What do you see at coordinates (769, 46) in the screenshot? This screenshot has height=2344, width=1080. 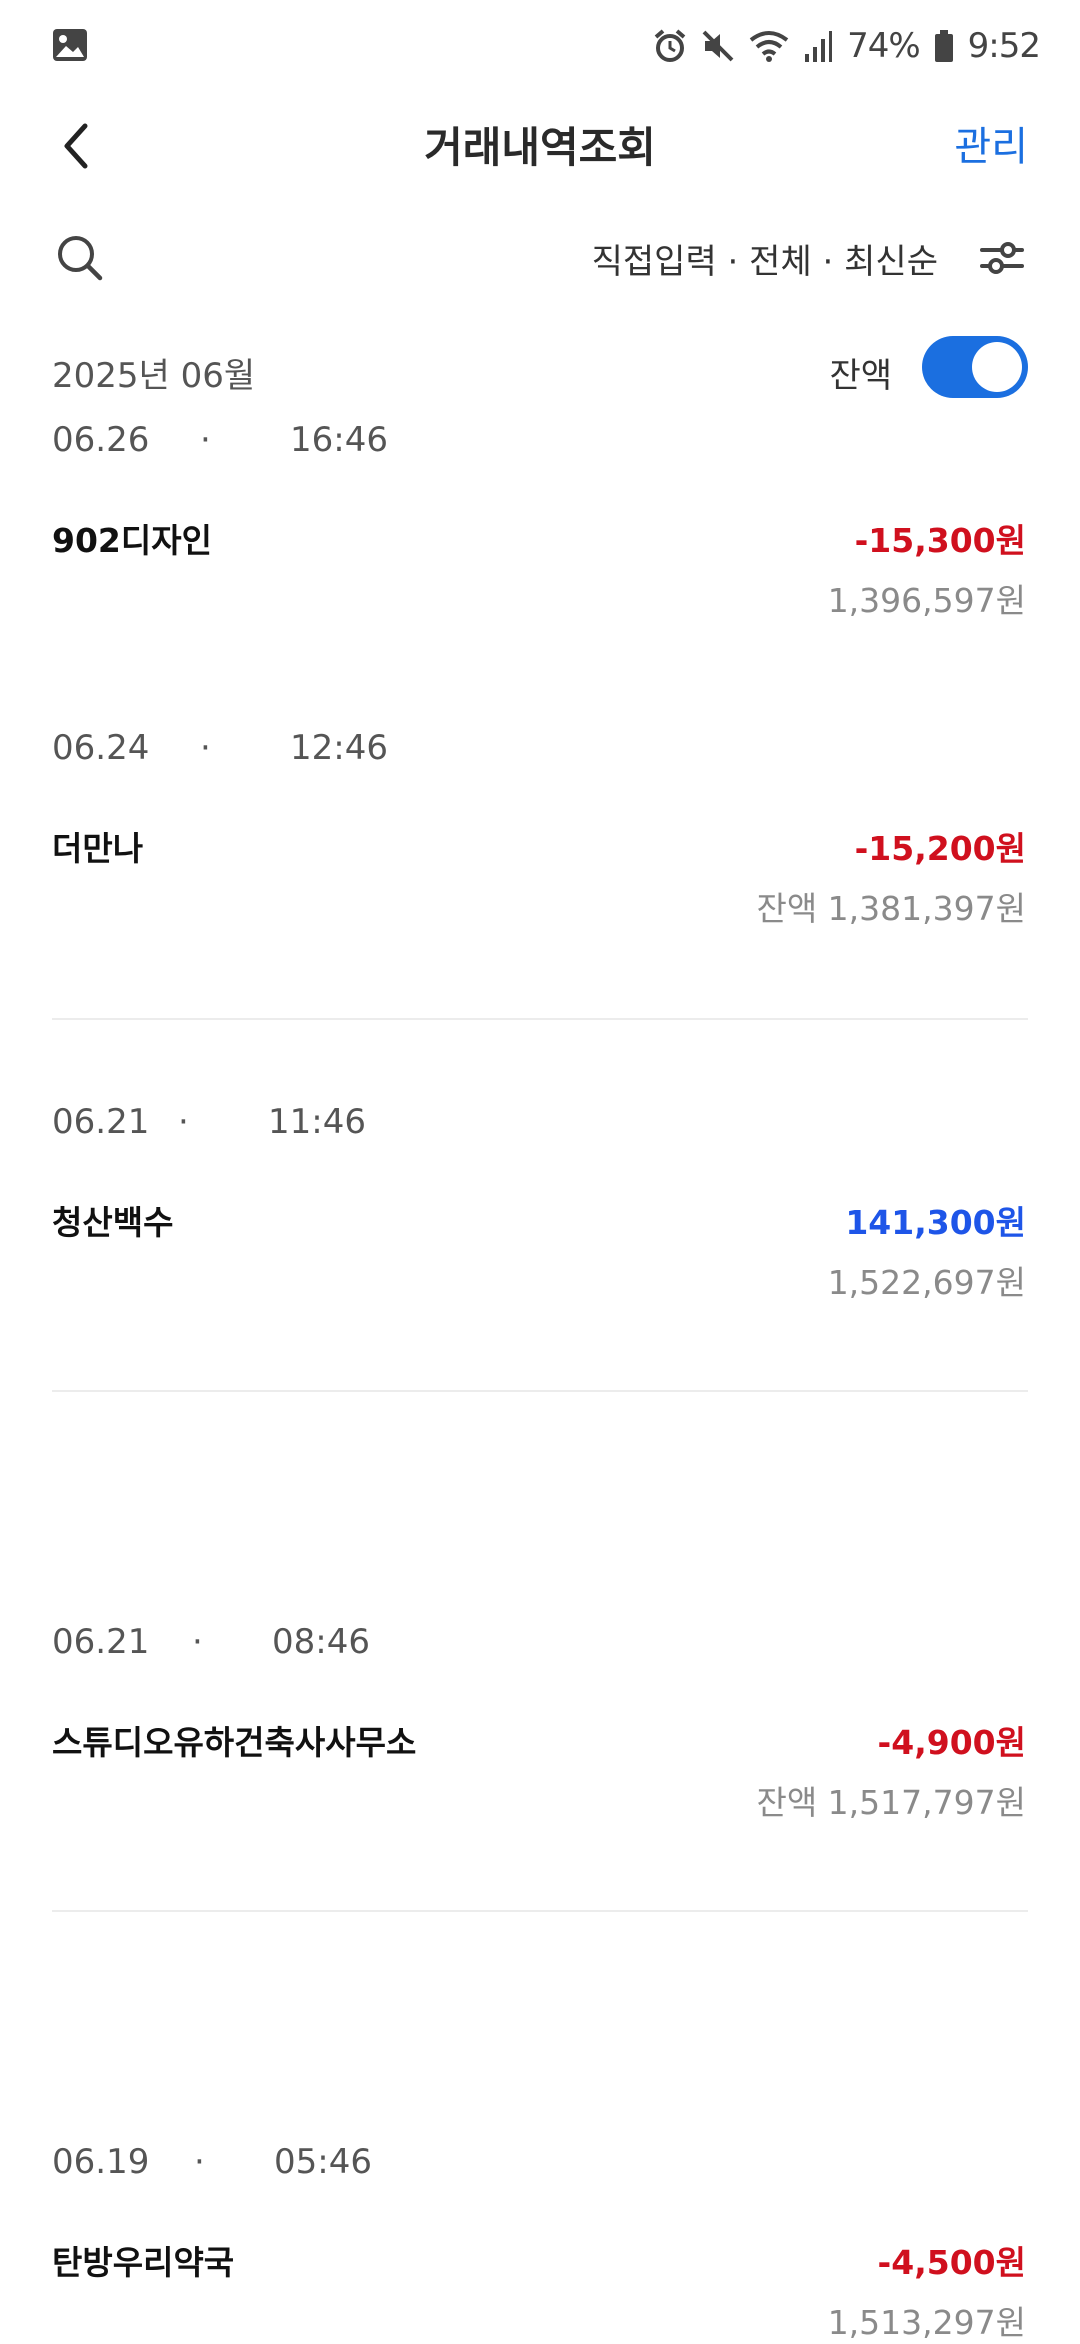 I see `wifi-icon` at bounding box center [769, 46].